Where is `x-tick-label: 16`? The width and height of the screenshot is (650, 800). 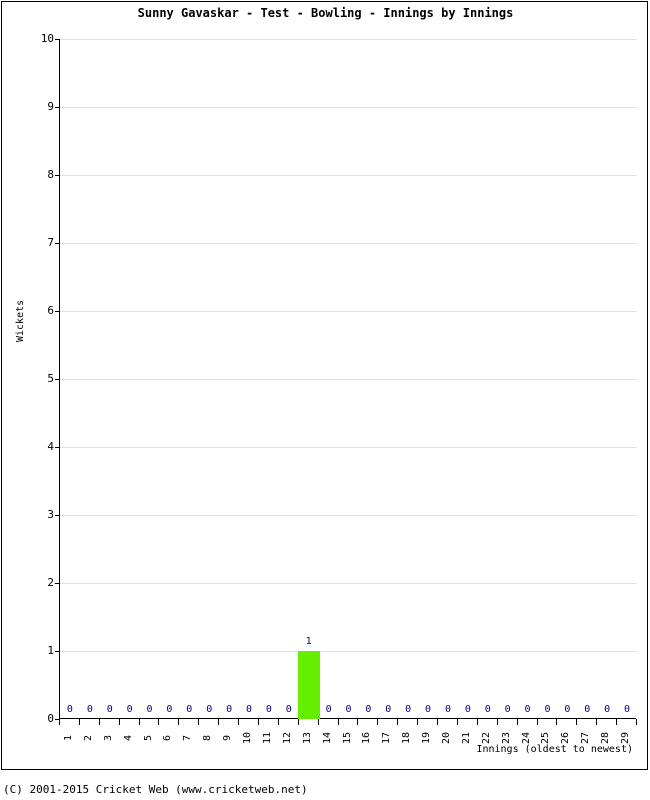 x-tick-label: 16 is located at coordinates (367, 738).